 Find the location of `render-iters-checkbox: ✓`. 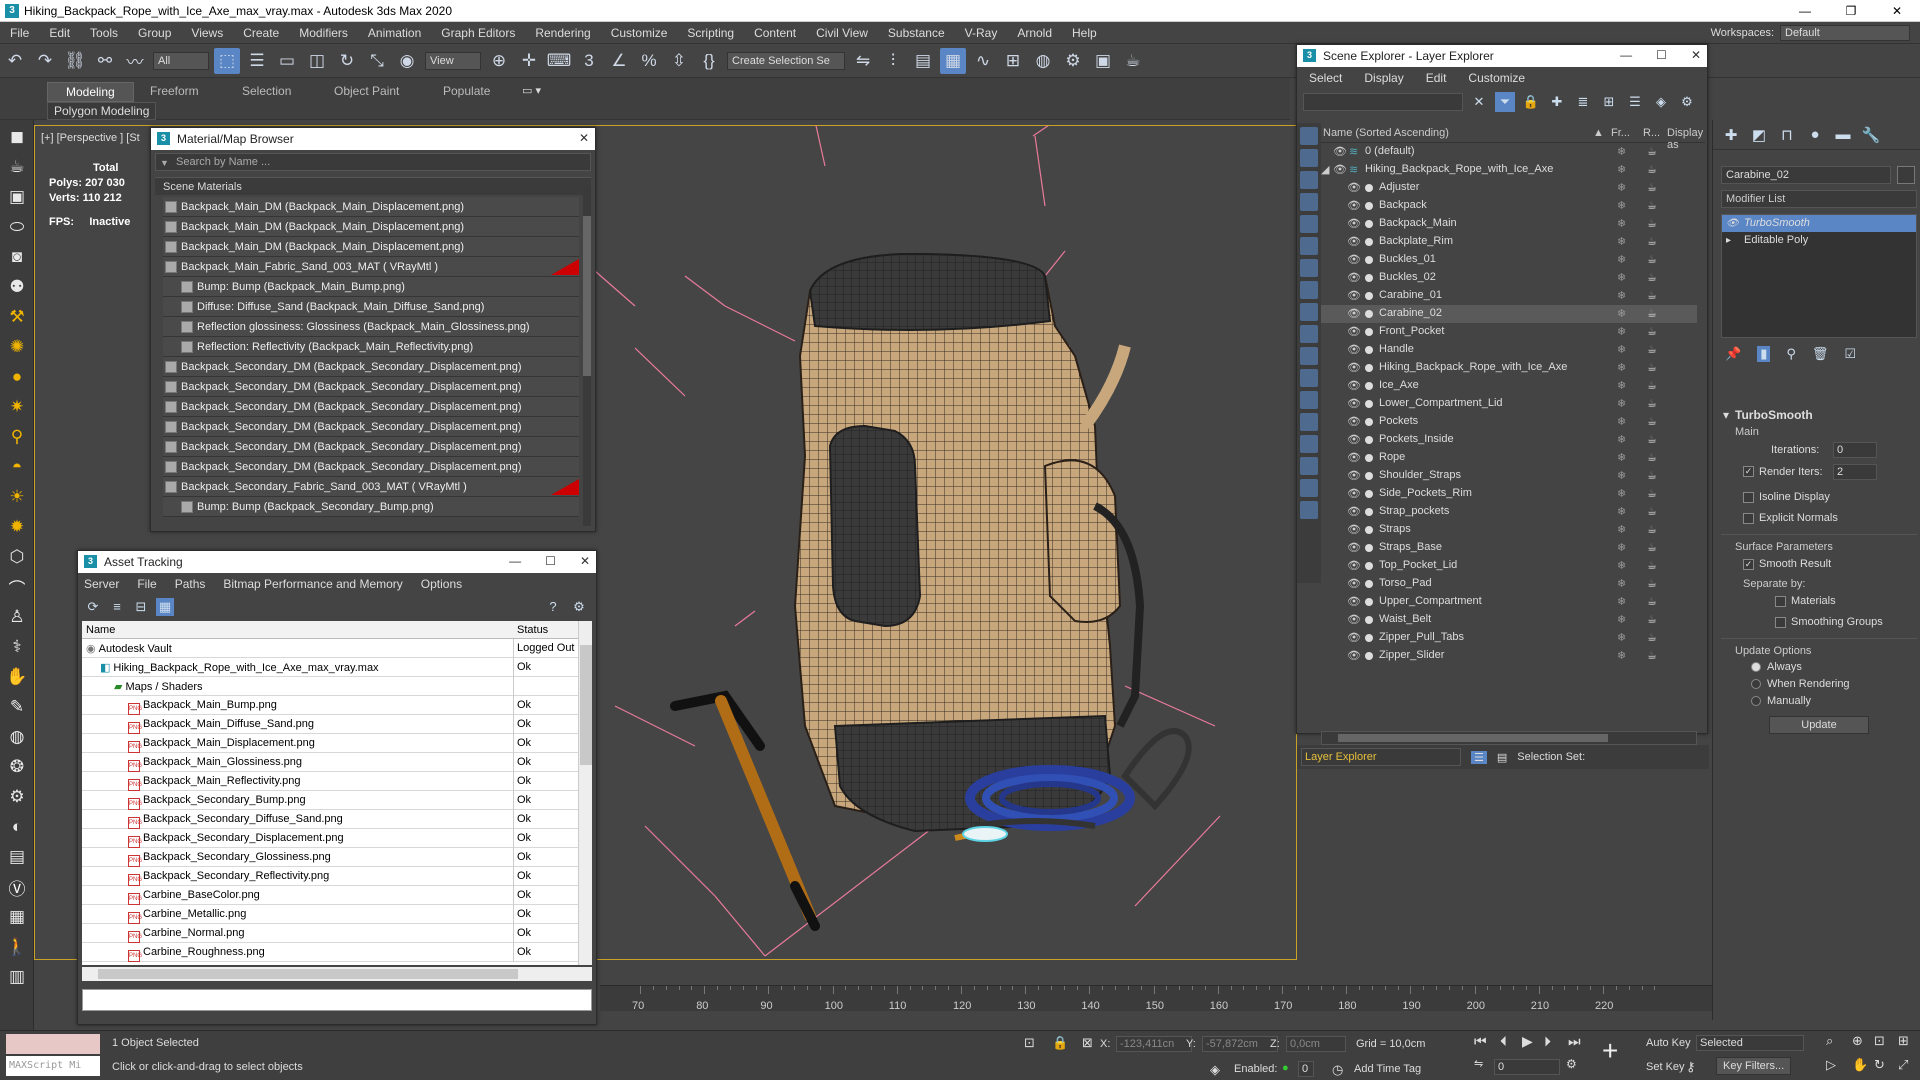

render-iters-checkbox: ✓ is located at coordinates (1748, 471).